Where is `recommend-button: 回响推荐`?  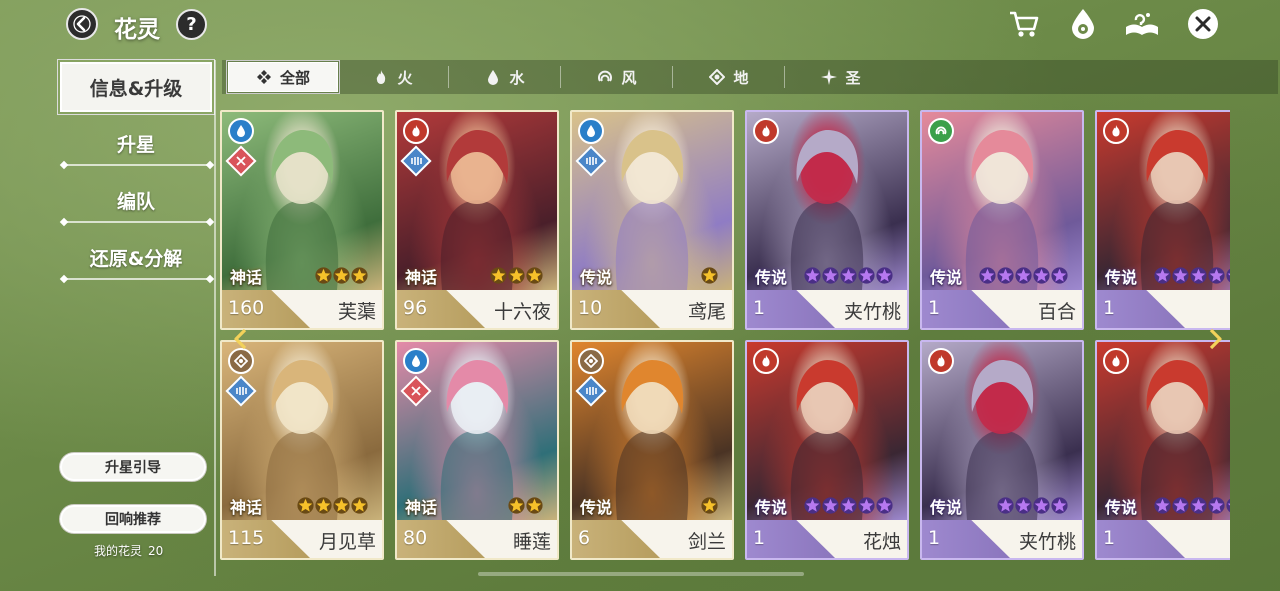
recommend-button: 回响推荐 is located at coordinates (133, 519).